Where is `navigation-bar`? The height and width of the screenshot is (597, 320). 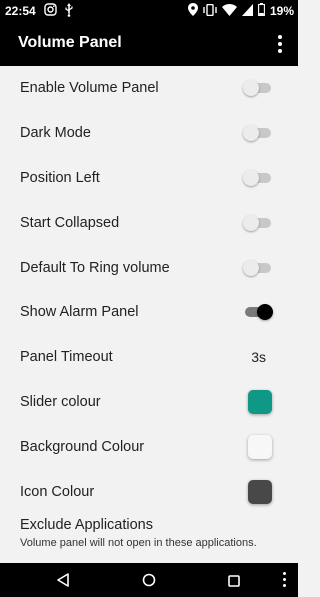
navigation-bar is located at coordinates (149, 580).